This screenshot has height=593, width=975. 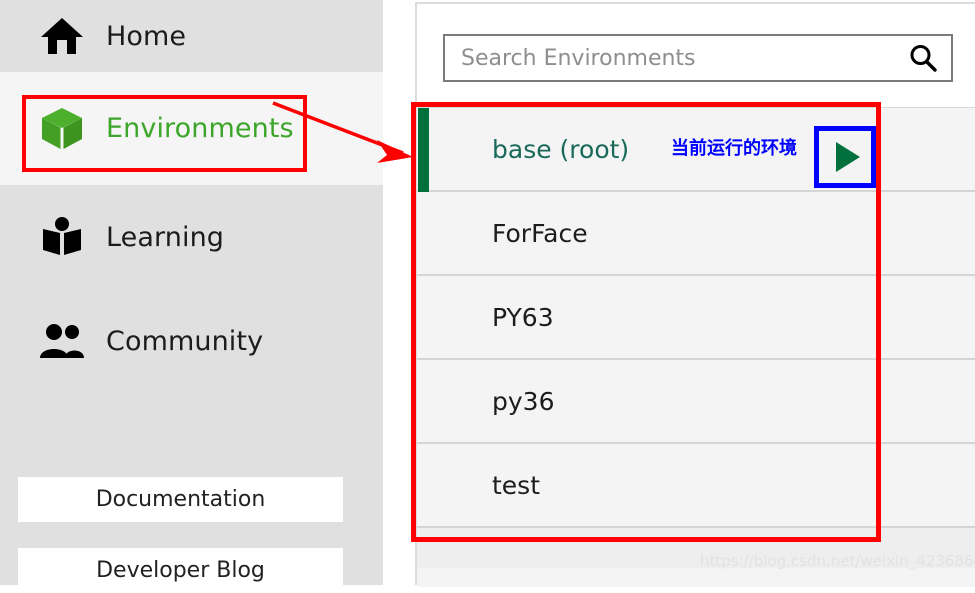 What do you see at coordinates (696, 402) in the screenshot?
I see `table-row: py36` at bounding box center [696, 402].